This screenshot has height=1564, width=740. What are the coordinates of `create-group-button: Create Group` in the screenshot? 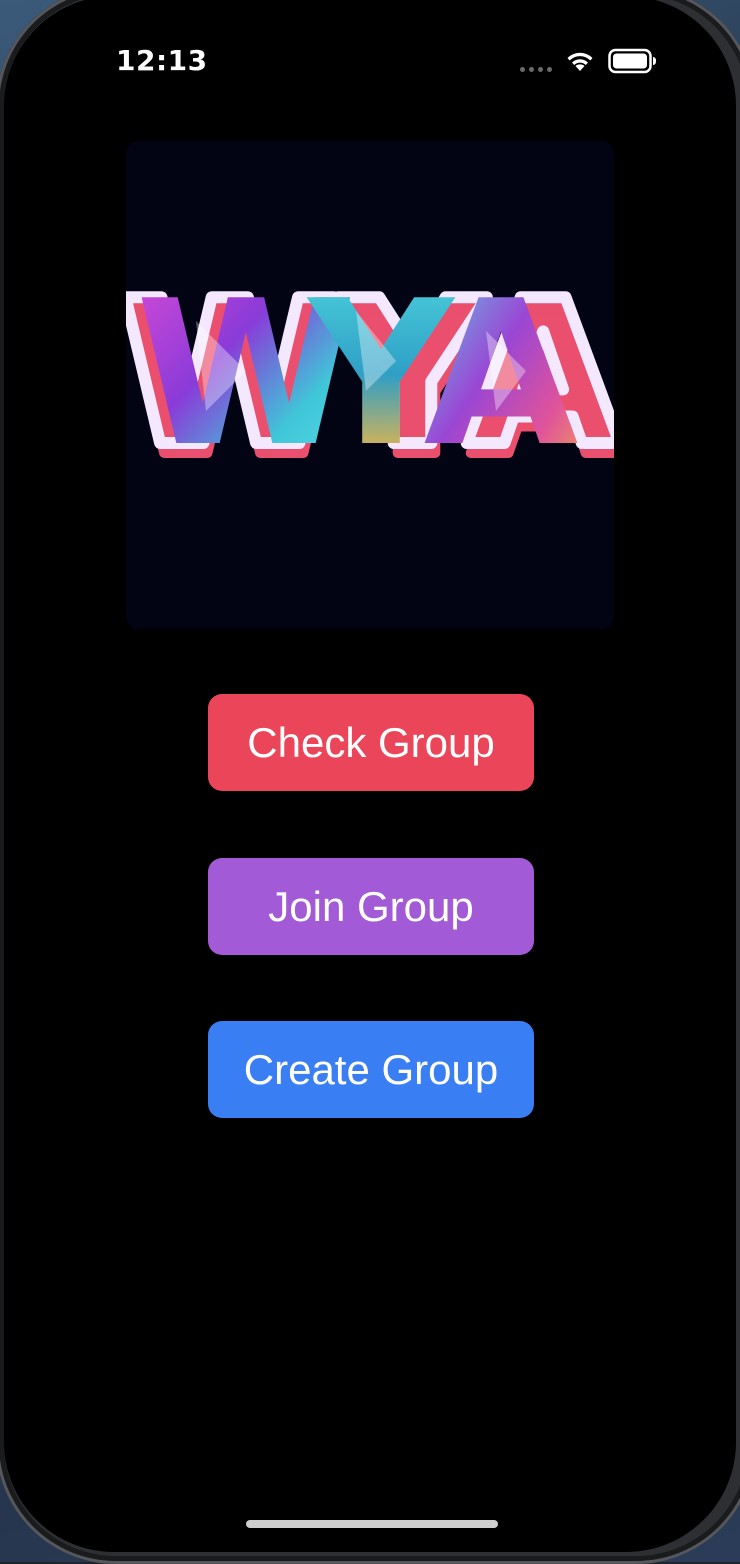 It's located at (371, 1069).